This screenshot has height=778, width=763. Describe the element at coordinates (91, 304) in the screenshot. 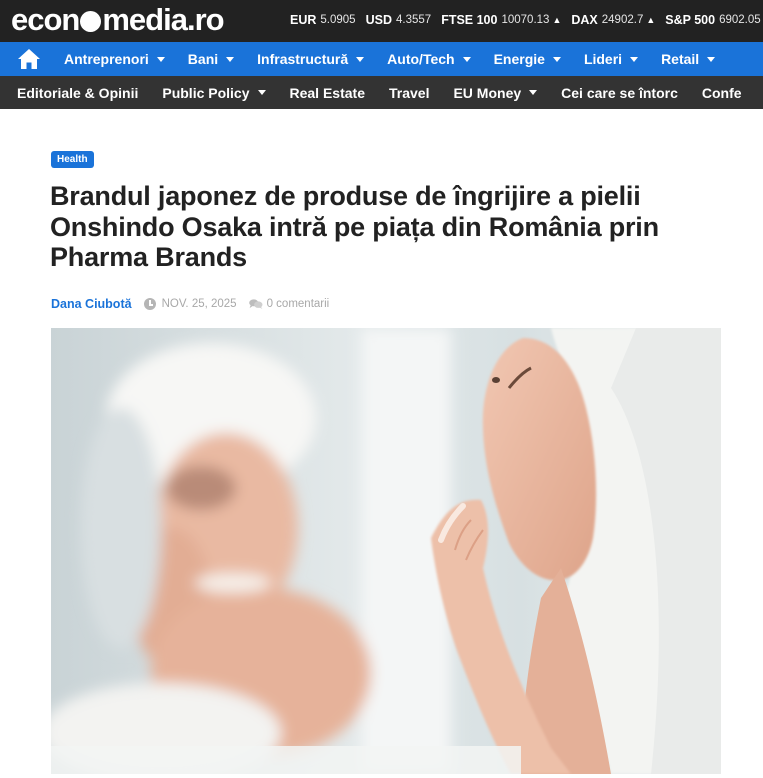

I see `author-link: Dana Ciubotă` at that location.